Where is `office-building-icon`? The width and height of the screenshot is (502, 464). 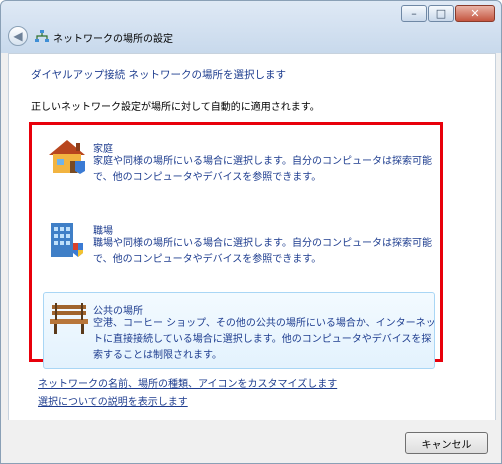 office-building-icon is located at coordinates (67, 240).